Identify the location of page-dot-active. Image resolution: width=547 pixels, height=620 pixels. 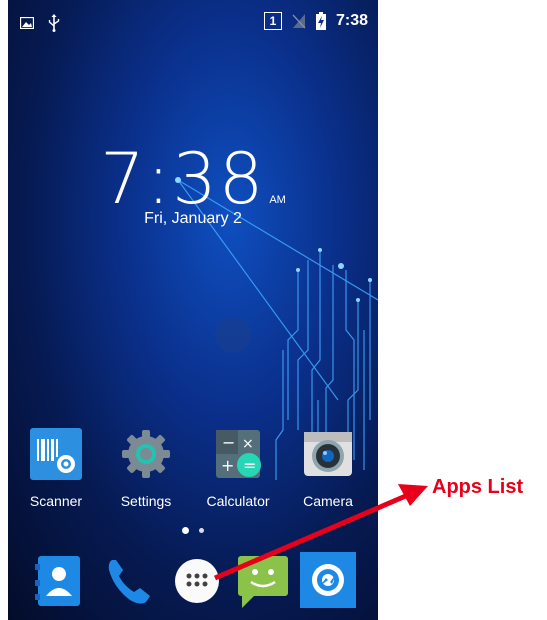
(185, 530).